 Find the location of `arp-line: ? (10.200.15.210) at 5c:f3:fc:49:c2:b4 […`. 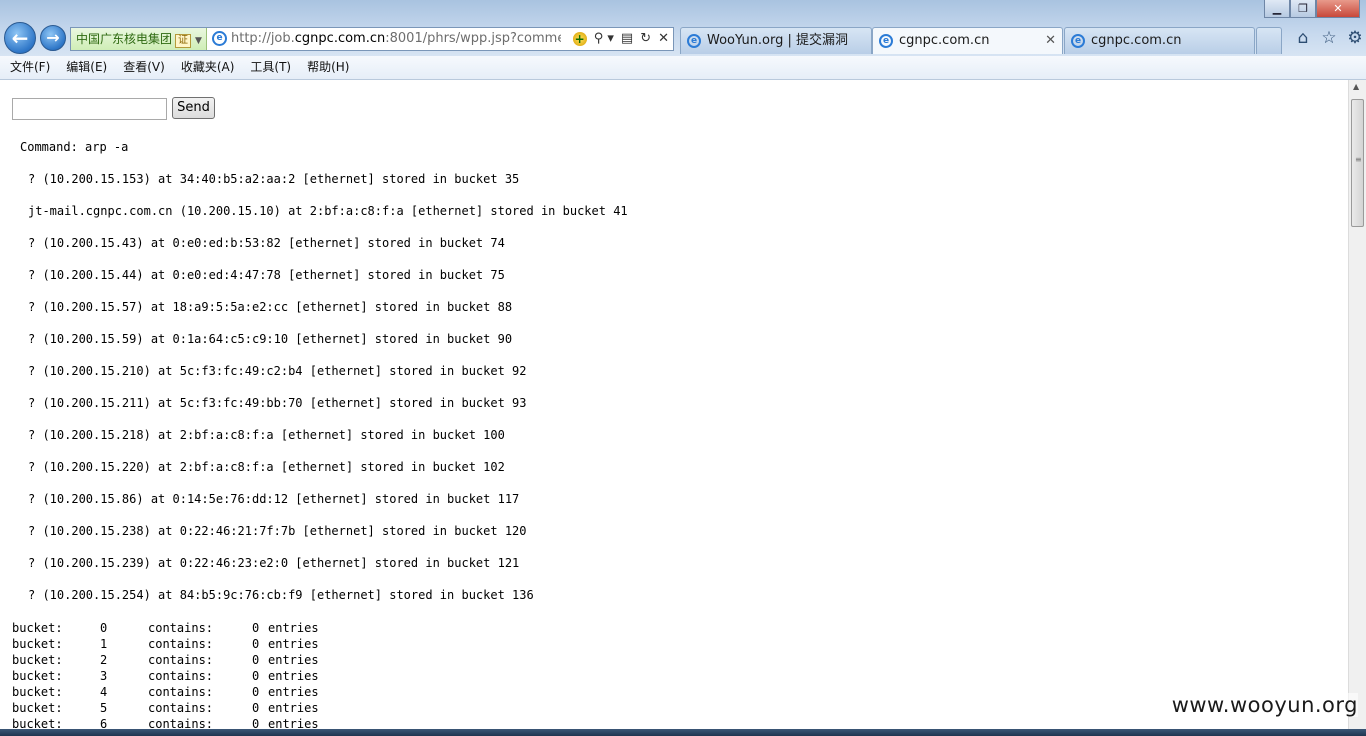

arp-line: ? (10.200.15.210) at 5c:f3:fc:49:c2:b4 [… is located at coordinates (277, 371).